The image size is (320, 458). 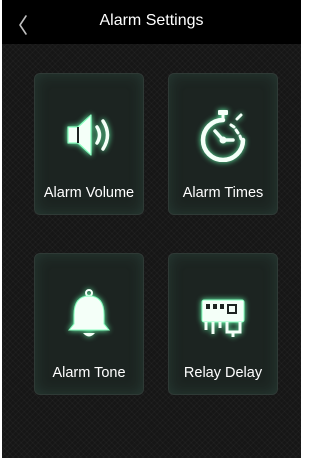 I want to click on tile-label: Relay Delay, so click(x=223, y=373).